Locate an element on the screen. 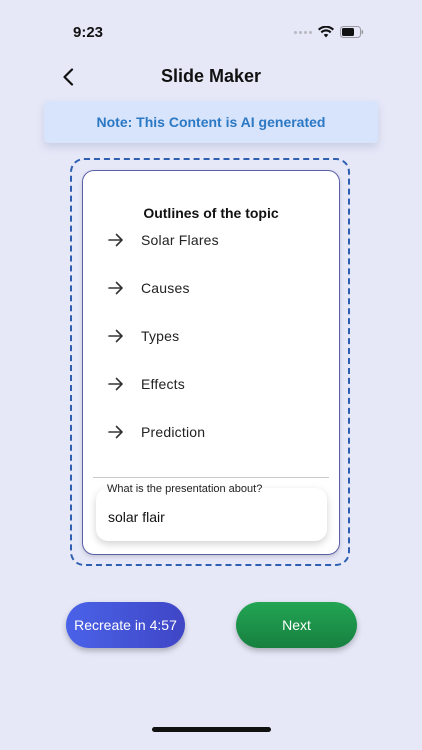 Image resolution: width=422 pixels, height=750 pixels. outline-item-label: Types is located at coordinates (160, 336).